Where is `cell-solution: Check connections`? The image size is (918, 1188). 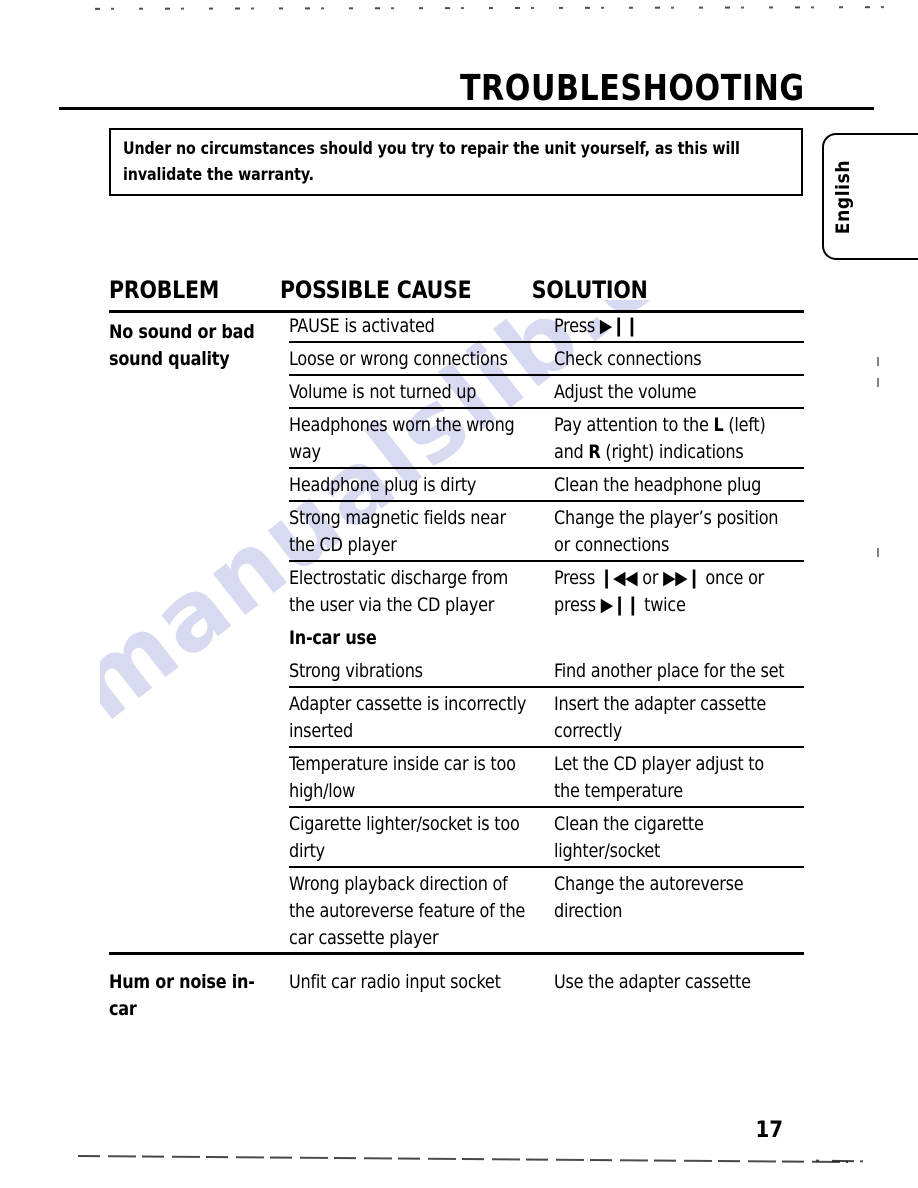
cell-solution: Check connections is located at coordinates (679, 359).